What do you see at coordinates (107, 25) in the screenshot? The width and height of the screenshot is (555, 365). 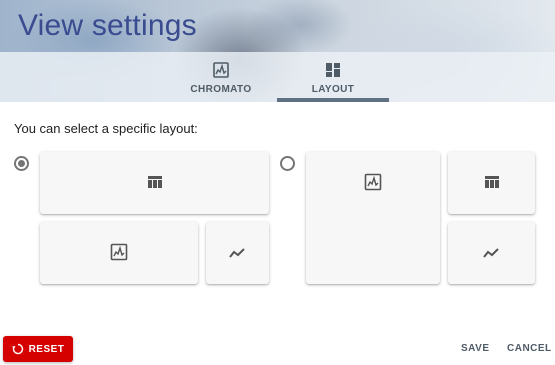 I see `page-title: View settings` at bounding box center [107, 25].